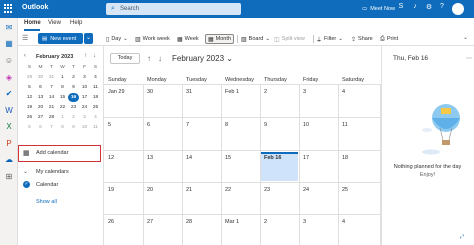  What do you see at coordinates (429, 8) in the screenshot?
I see `settings-icon: ⚙` at bounding box center [429, 8].